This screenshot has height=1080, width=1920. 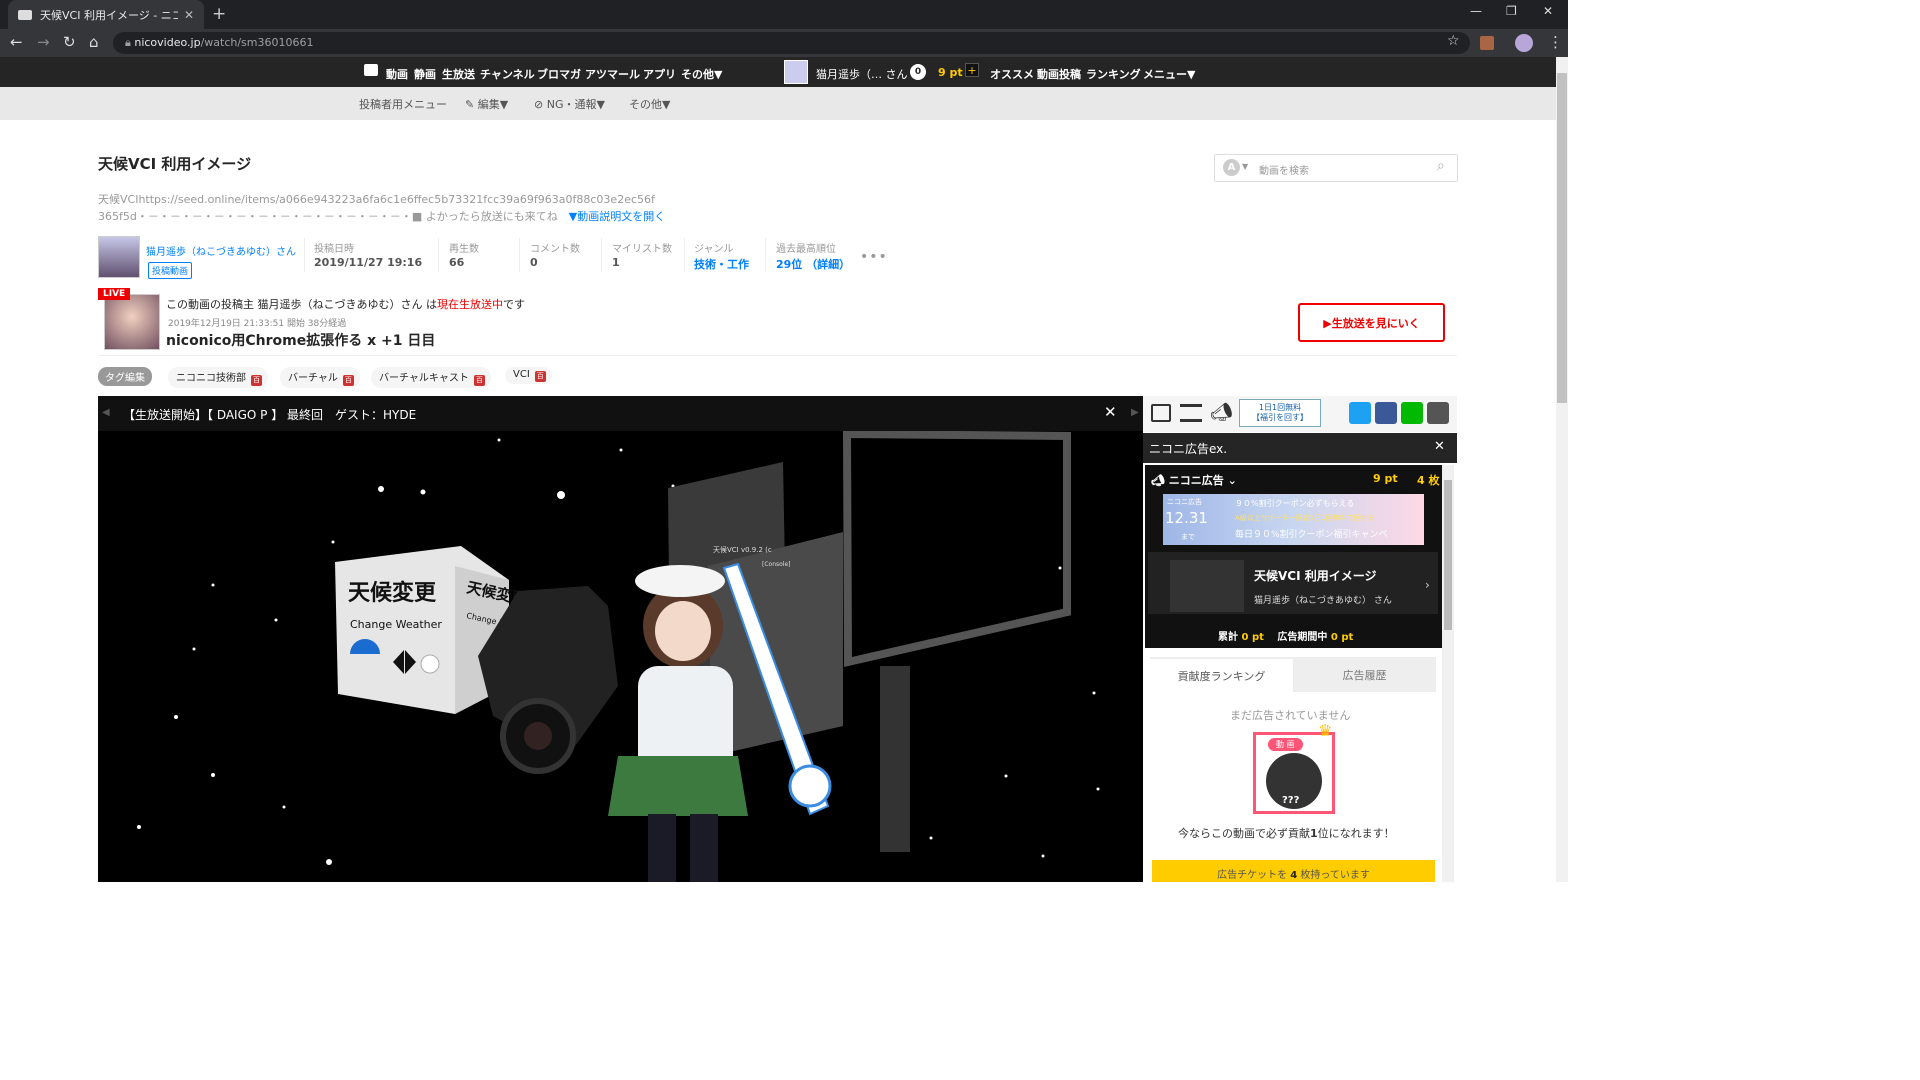 I want to click on snowman-icon, so click(x=430, y=664).